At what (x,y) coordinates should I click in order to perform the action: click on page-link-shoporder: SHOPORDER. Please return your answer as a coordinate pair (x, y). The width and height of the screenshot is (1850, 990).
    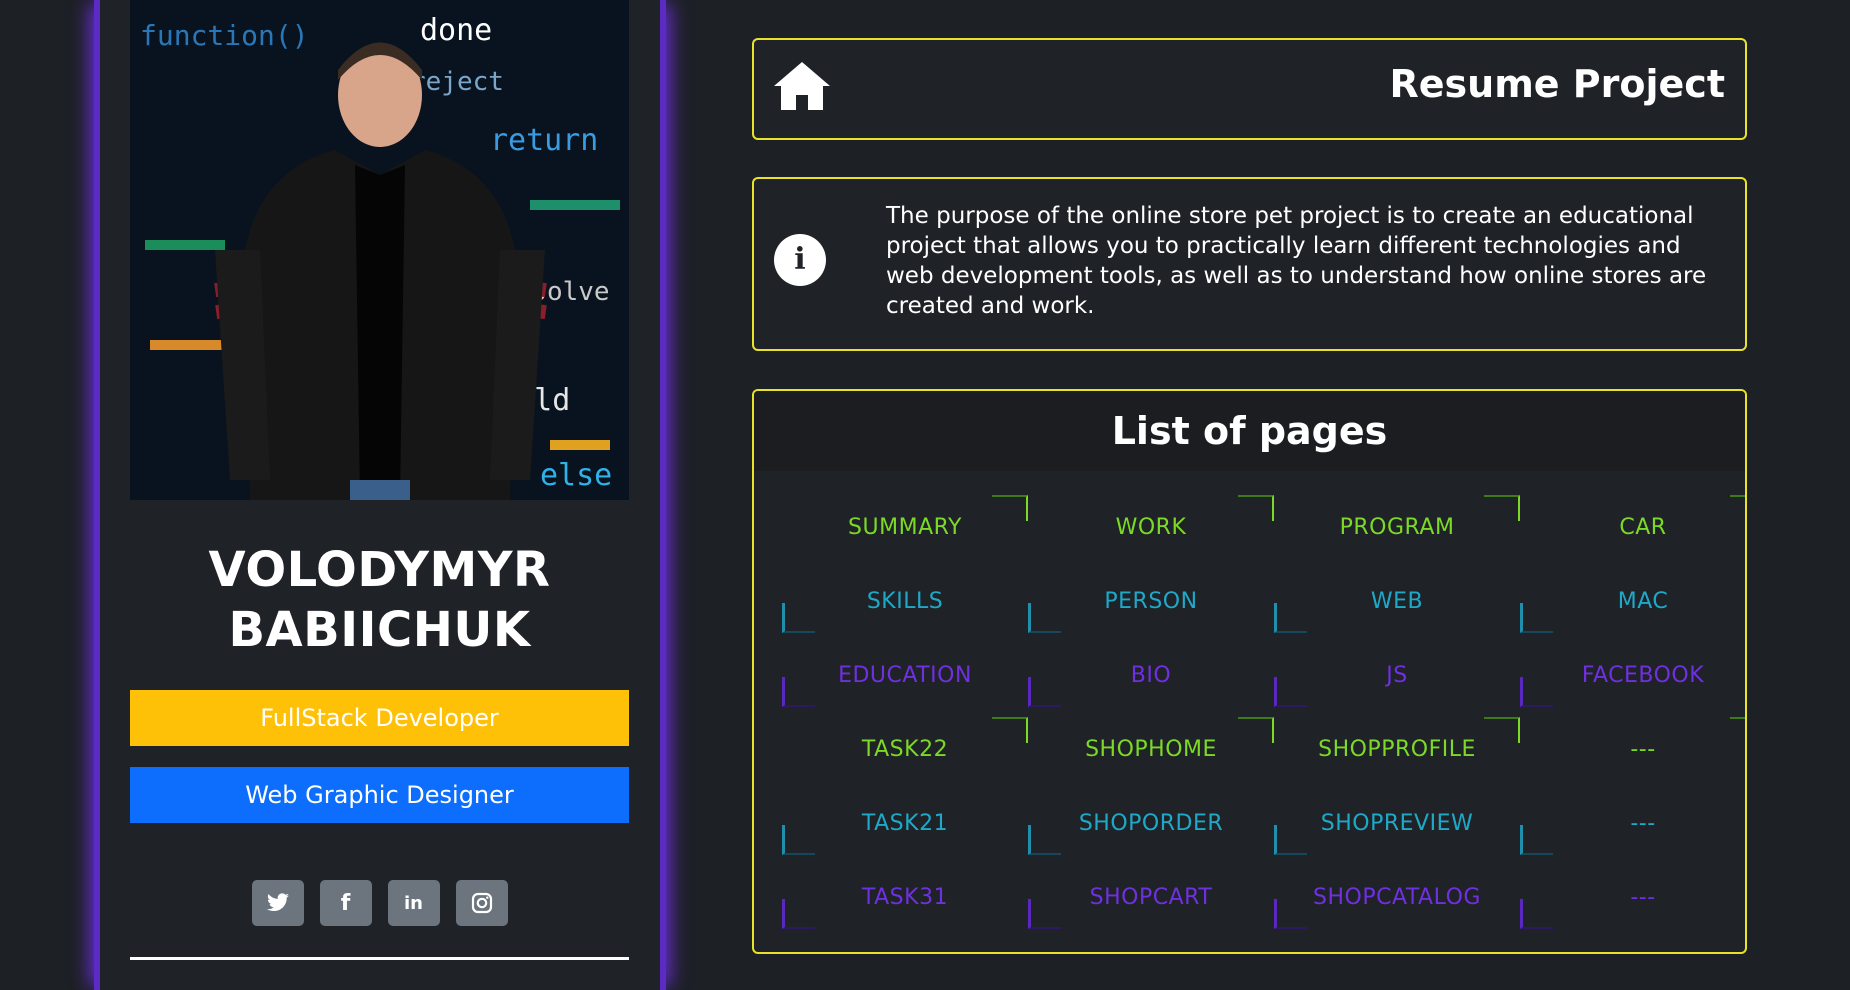
    Looking at the image, I should click on (1151, 824).